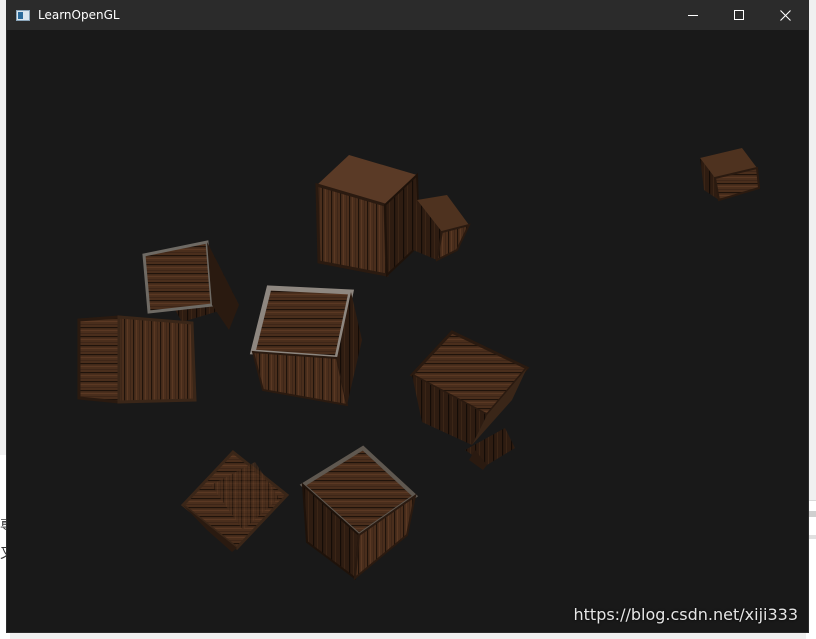 Image resolution: width=816 pixels, height=639 pixels. I want to click on minimize-button, so click(693, 15).